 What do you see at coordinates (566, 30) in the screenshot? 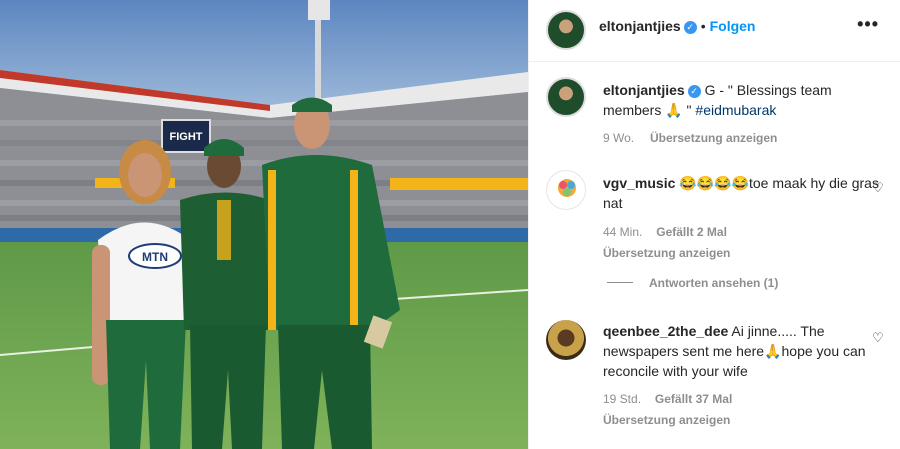
I see `author-avatar` at bounding box center [566, 30].